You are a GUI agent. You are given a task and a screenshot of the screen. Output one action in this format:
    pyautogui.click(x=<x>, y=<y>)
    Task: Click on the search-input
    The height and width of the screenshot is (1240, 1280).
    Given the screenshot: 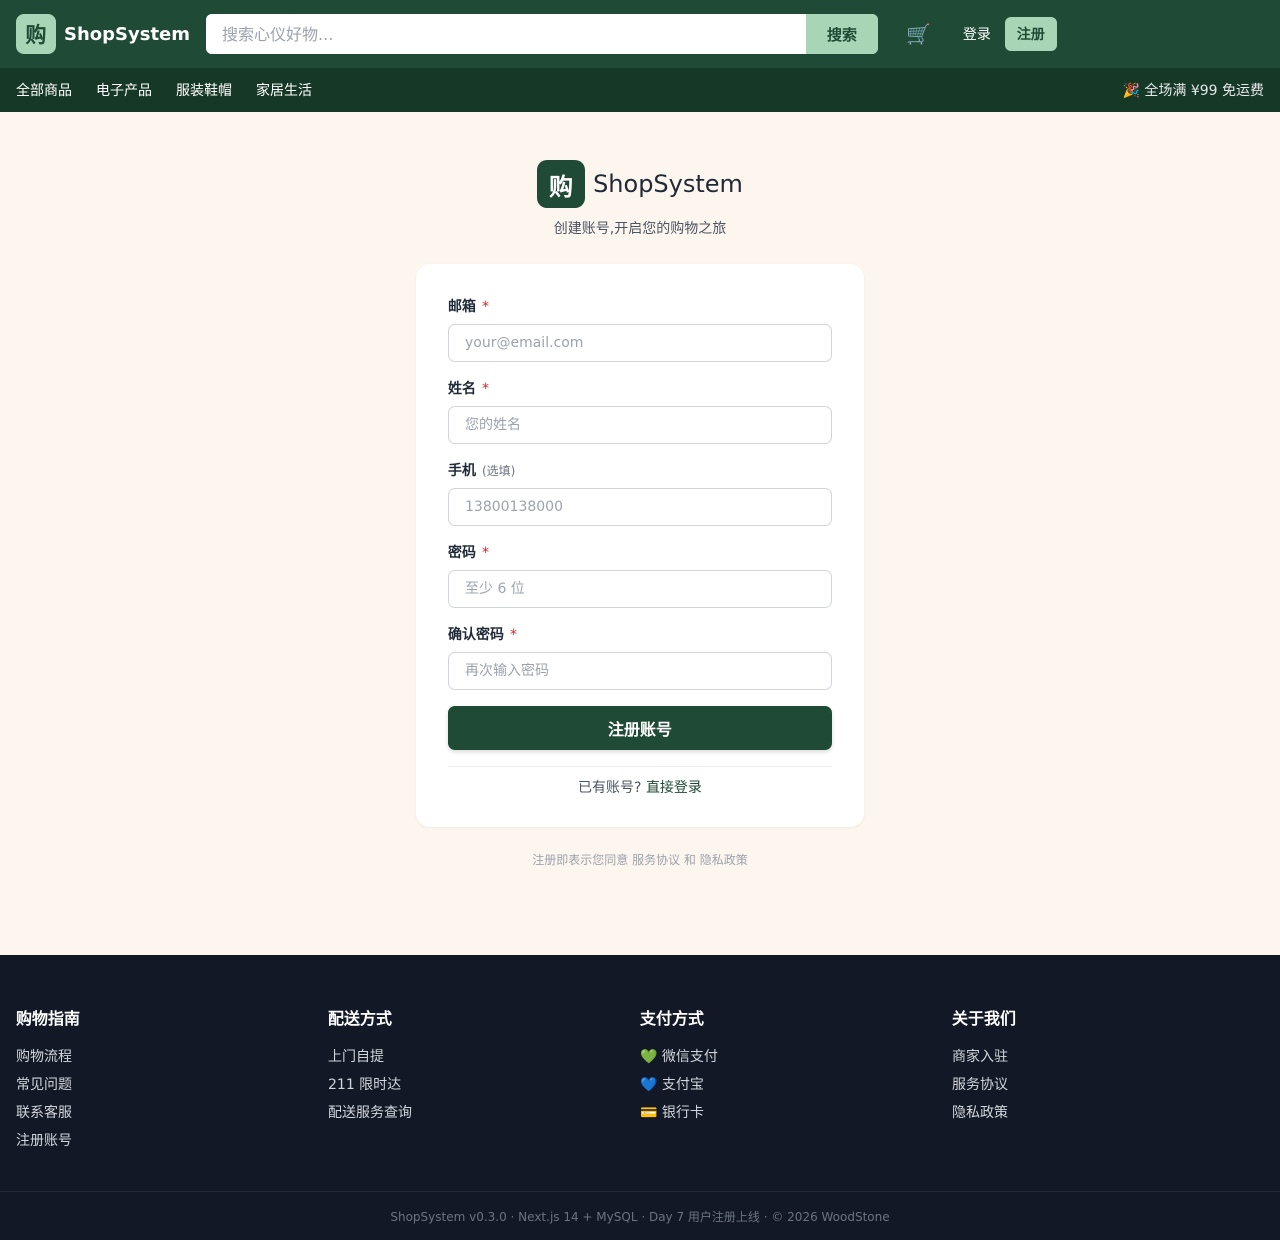 What is the action you would take?
    pyautogui.click(x=506, y=34)
    